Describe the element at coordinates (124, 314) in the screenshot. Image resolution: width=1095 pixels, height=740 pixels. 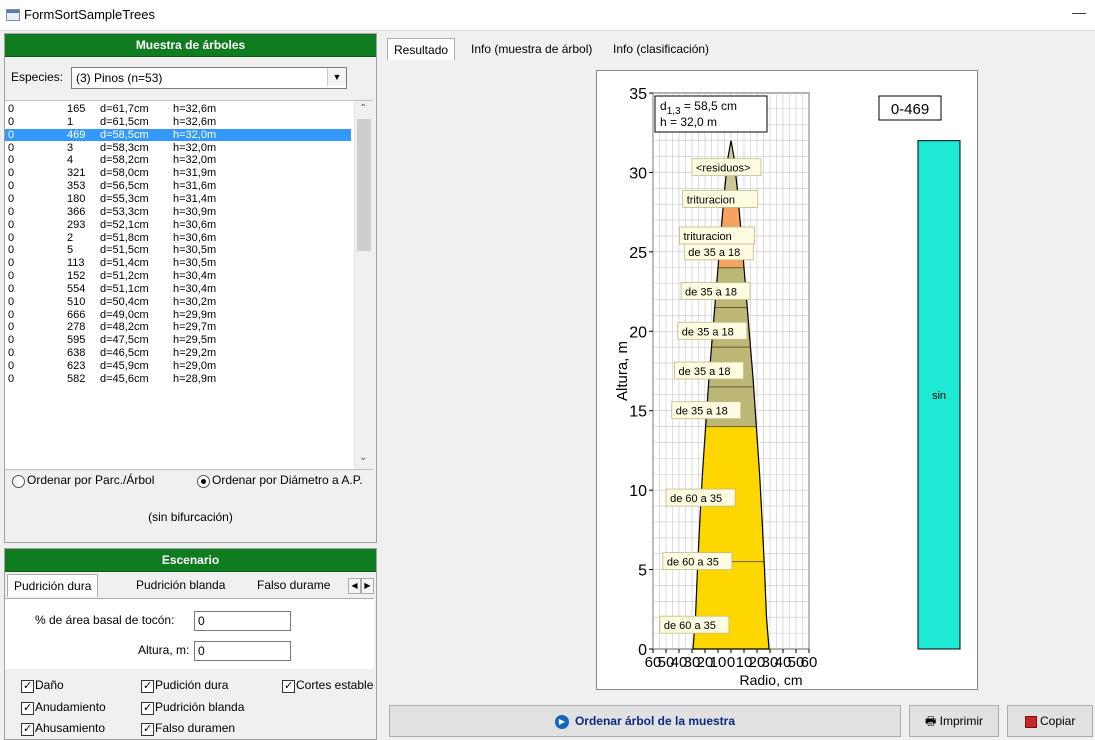
I see `tree-list-cell-d: d=49,0cm` at that location.